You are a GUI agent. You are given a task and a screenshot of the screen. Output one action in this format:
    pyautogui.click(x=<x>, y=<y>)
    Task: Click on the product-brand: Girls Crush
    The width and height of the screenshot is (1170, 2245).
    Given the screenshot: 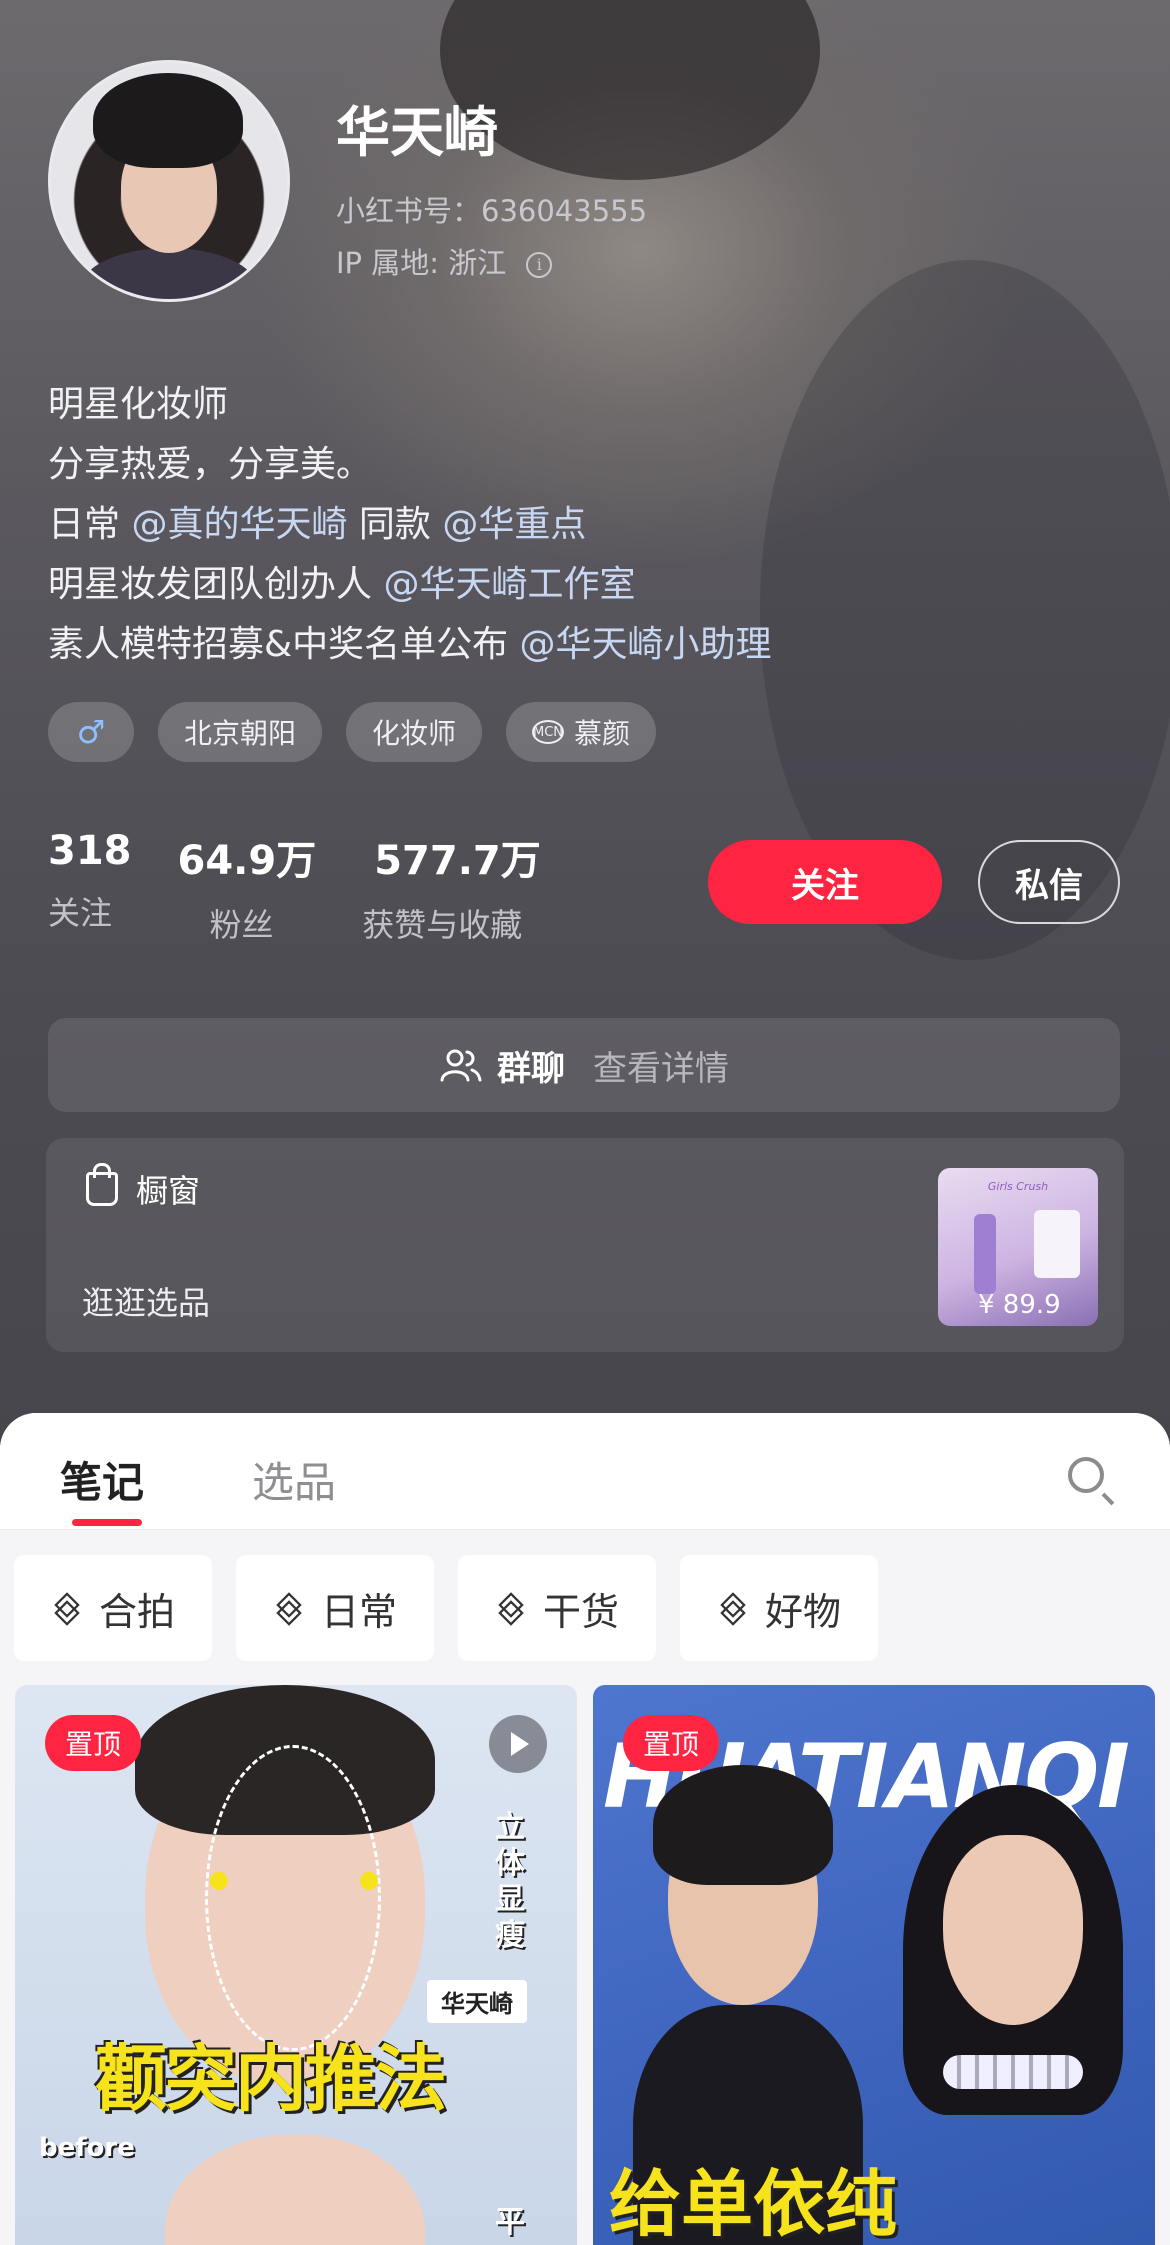 What is the action you would take?
    pyautogui.click(x=1018, y=1186)
    